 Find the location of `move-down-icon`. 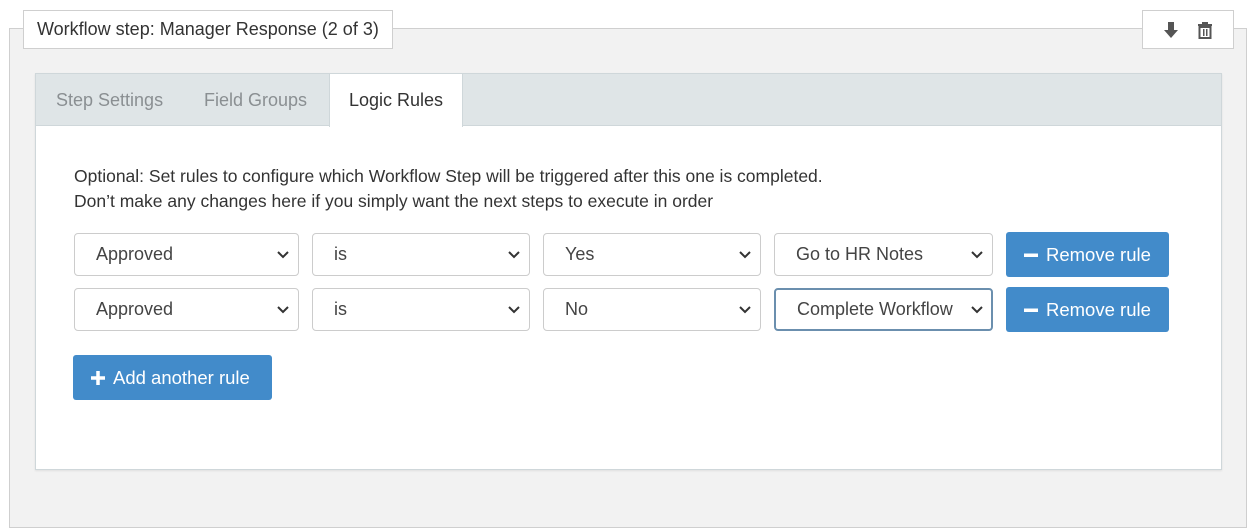

move-down-icon is located at coordinates (1171, 30).